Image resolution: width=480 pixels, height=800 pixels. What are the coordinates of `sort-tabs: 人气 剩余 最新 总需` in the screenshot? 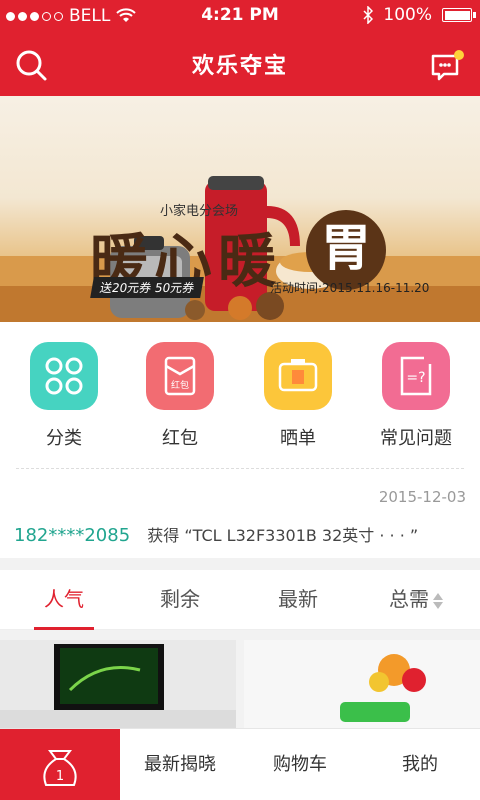 It's located at (240, 600).